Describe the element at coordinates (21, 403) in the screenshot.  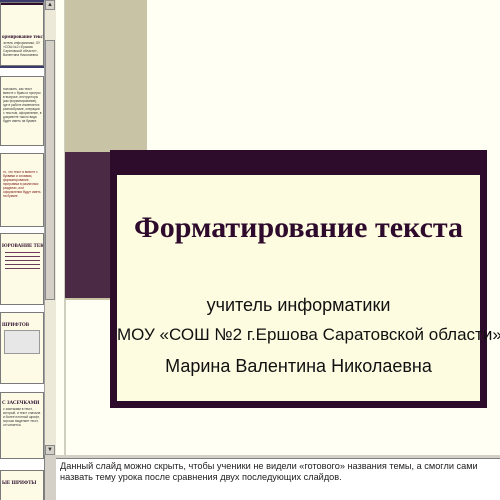
I see `thumbnail-title: С ЗАСЕЧКАМИ` at that location.